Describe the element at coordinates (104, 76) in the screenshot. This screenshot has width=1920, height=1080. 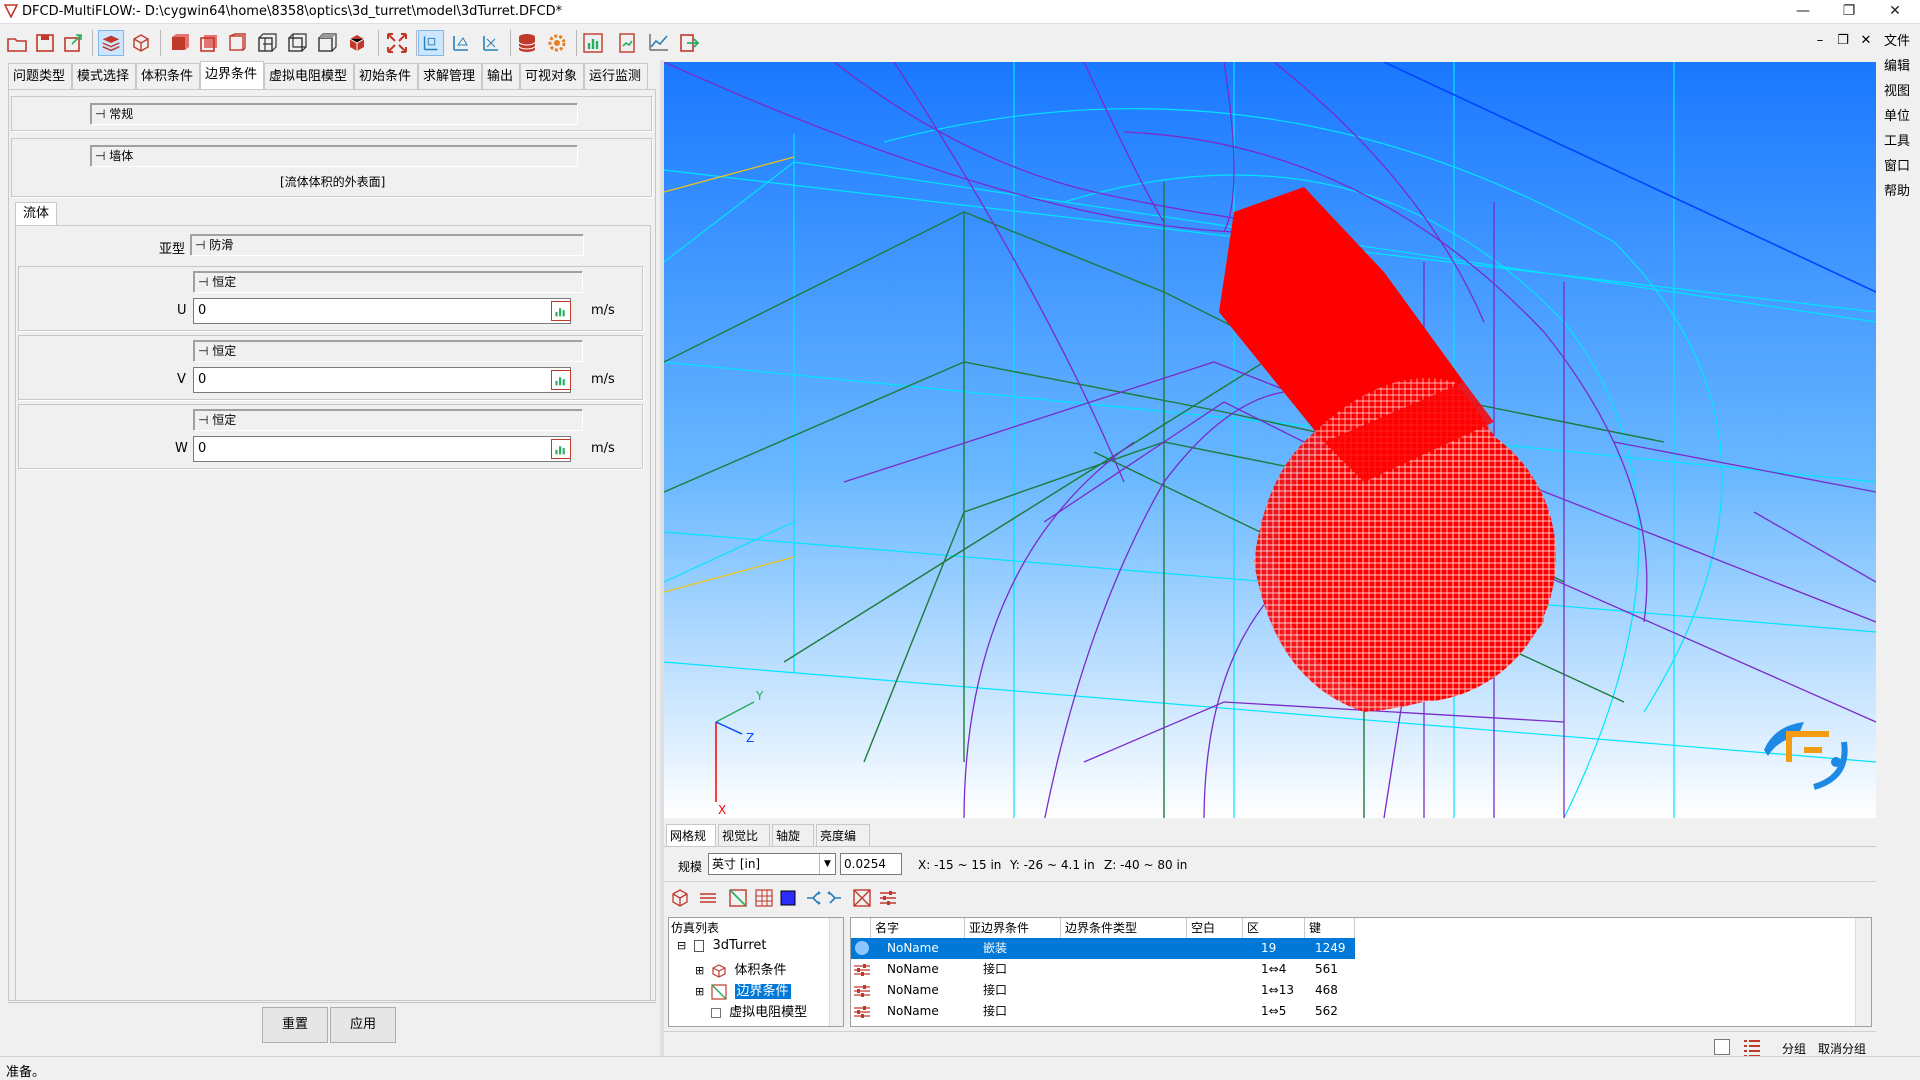
I see `tab-mode-select: 模式选择` at that location.